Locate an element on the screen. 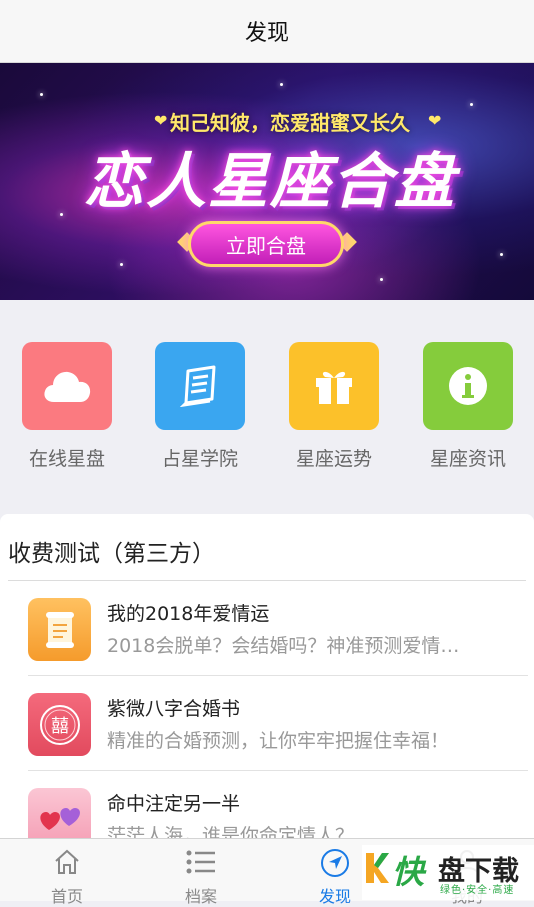 This screenshot has width=534, height=907. brand-logo-icon is located at coordinates (377, 868).